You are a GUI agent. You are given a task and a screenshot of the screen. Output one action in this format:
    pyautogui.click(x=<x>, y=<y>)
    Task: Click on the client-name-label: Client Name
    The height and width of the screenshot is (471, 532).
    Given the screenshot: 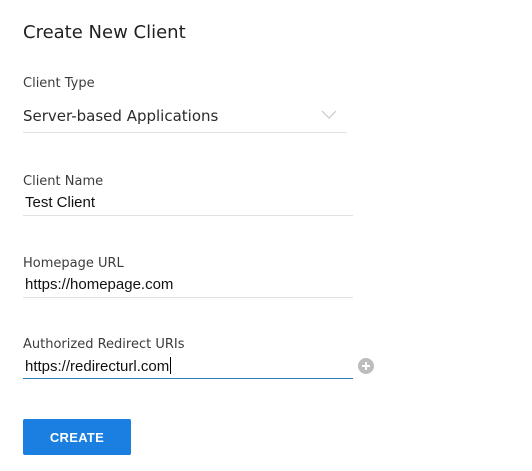 What is the action you would take?
    pyautogui.click(x=63, y=181)
    